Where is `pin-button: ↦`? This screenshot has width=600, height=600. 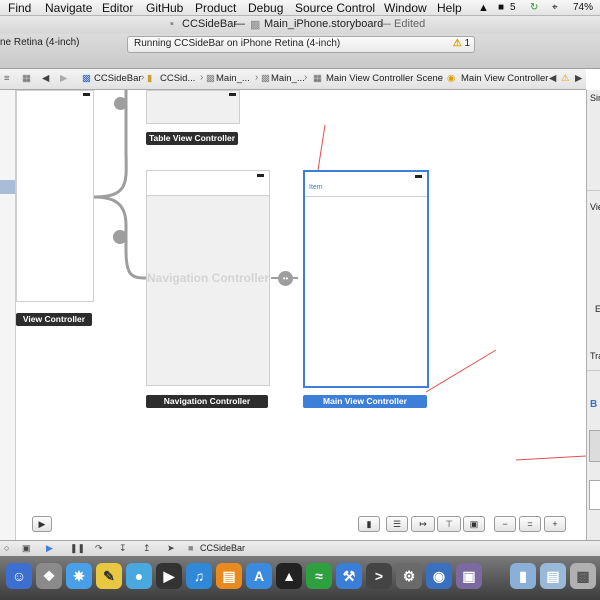
pin-button: ↦ is located at coordinates (423, 524).